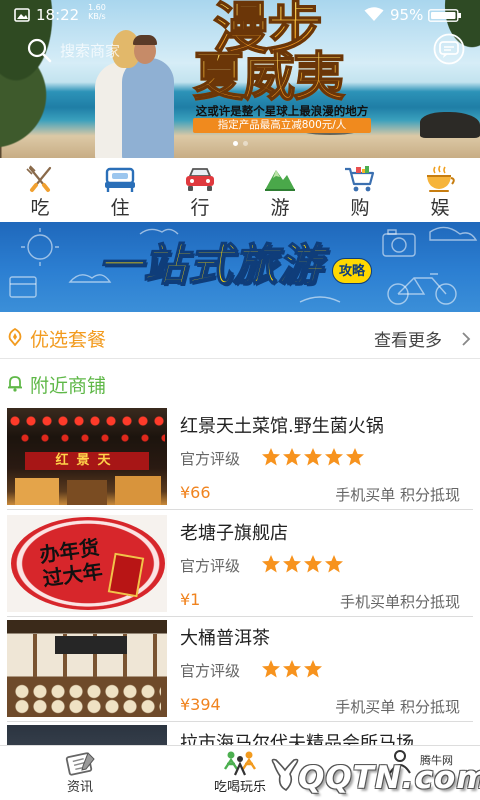  What do you see at coordinates (282, 111) in the screenshot?
I see `hero-subtitle: 这或许是整个星球上最浪漫的地方` at bounding box center [282, 111].